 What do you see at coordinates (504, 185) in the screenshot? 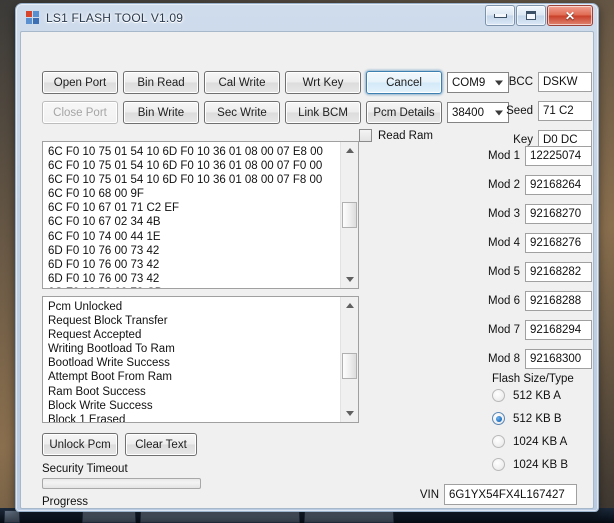
I see `mod-2-label: Mod 2` at bounding box center [504, 185].